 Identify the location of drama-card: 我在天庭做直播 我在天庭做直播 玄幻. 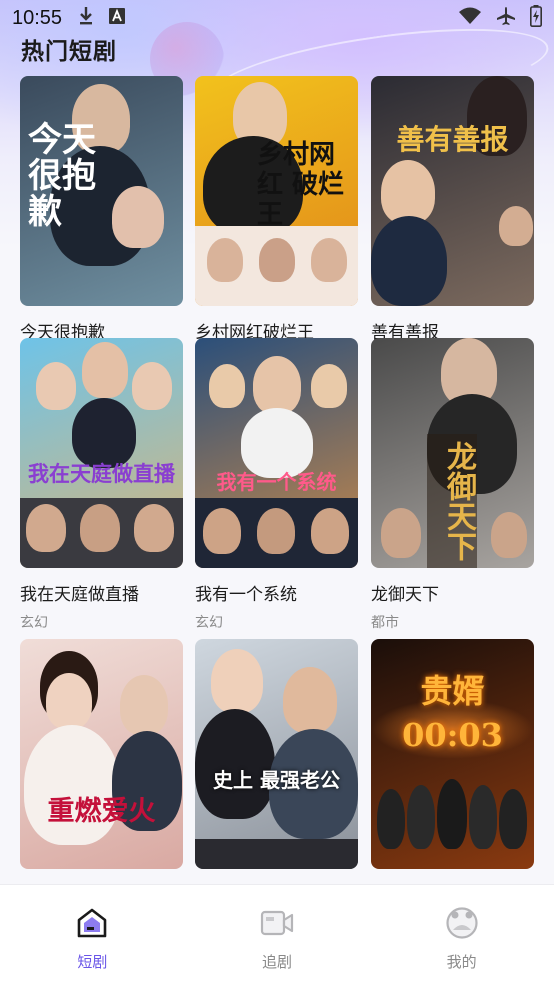
(101, 485).